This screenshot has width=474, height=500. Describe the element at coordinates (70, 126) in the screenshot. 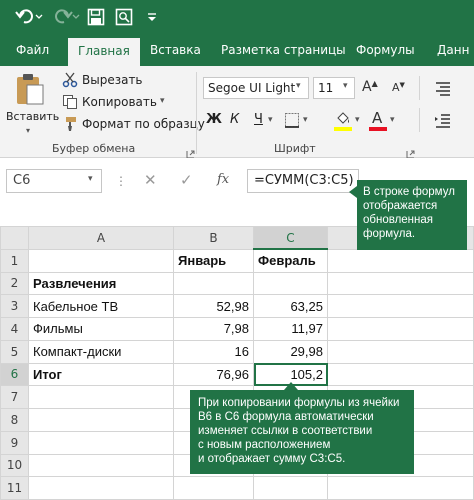

I see `format-painter-icon` at that location.